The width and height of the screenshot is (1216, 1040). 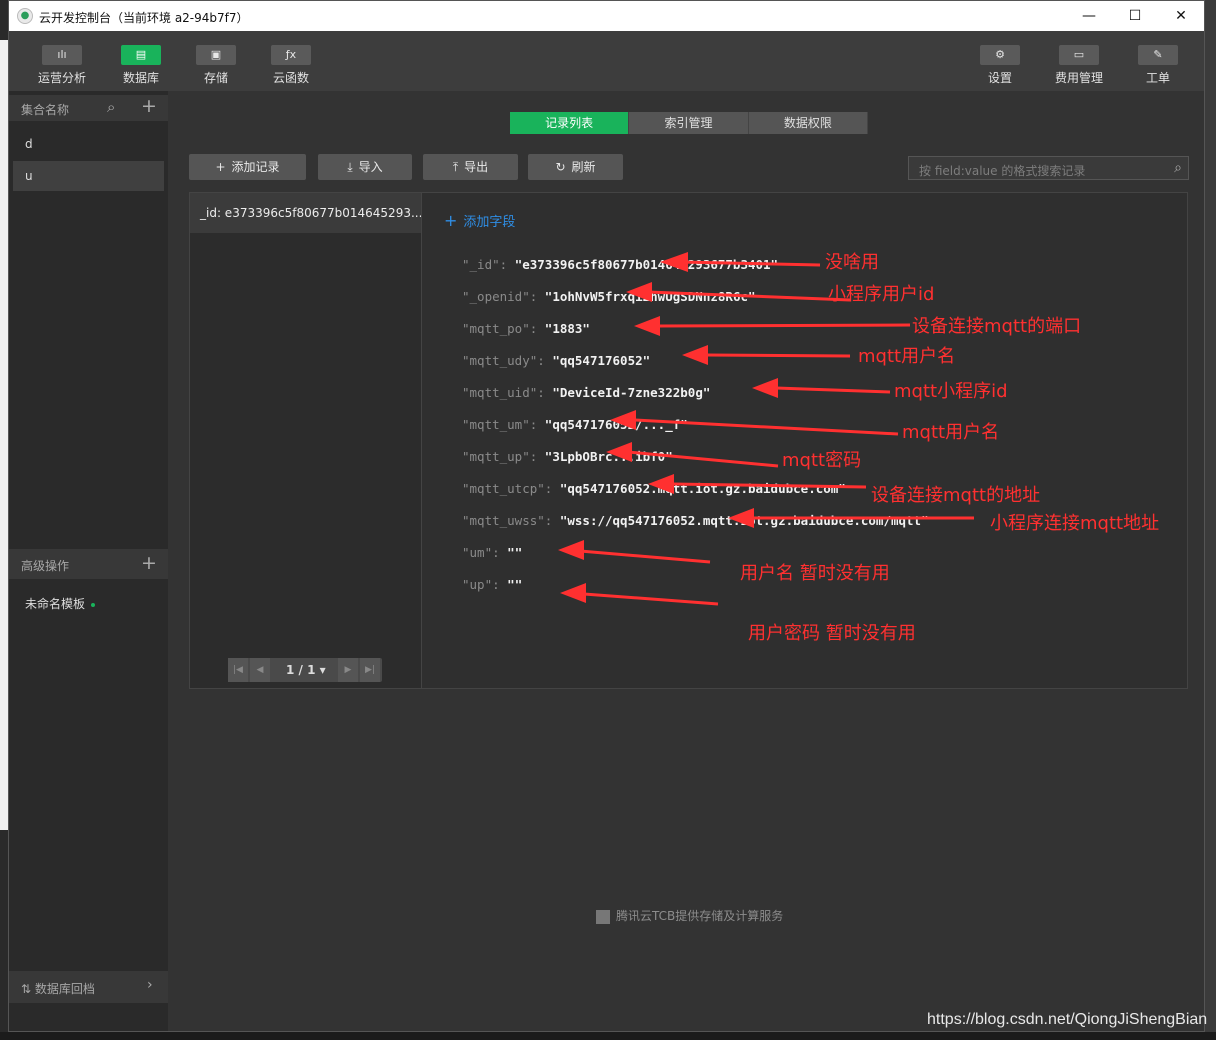 I want to click on refresh-button: ↻ 刷新, so click(x=575, y=167).